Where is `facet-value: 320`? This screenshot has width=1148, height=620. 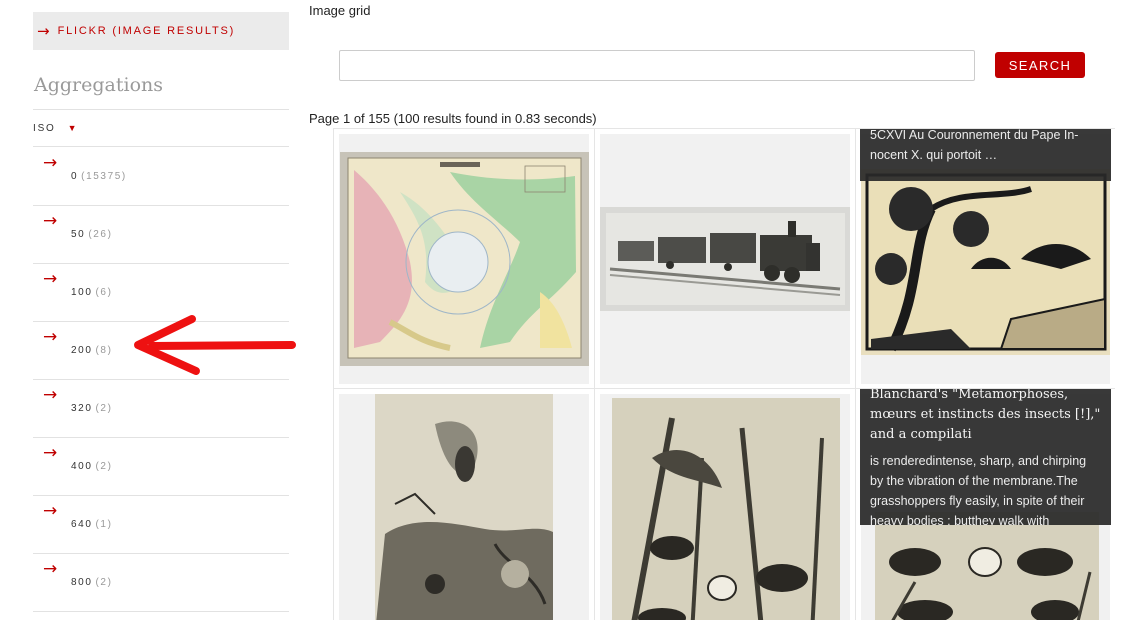 facet-value: 320 is located at coordinates (82, 408).